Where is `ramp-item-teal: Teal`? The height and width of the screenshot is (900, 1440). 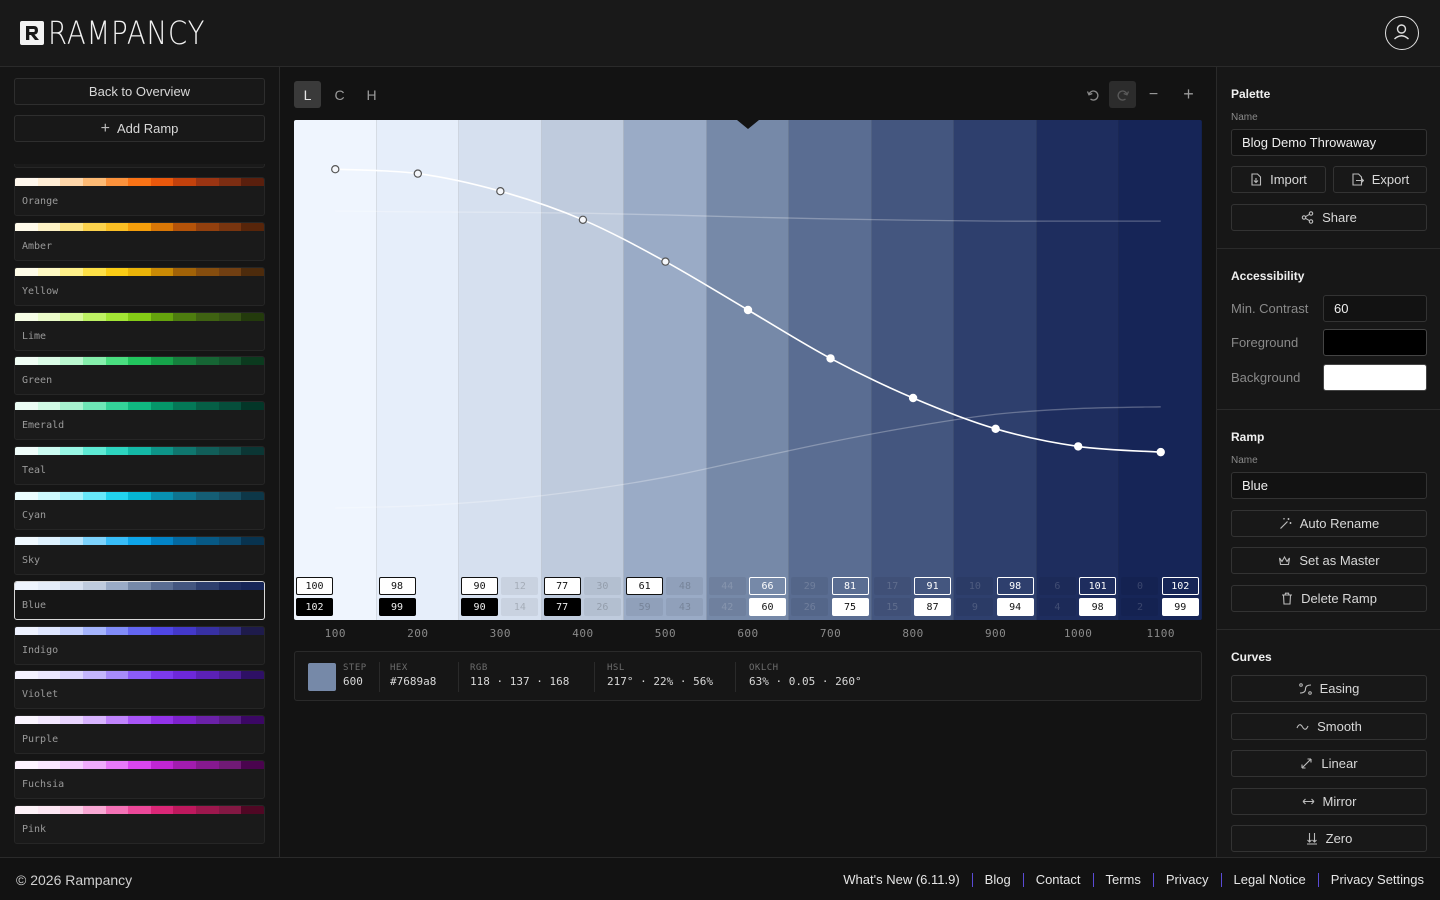 ramp-item-teal: Teal is located at coordinates (139, 466).